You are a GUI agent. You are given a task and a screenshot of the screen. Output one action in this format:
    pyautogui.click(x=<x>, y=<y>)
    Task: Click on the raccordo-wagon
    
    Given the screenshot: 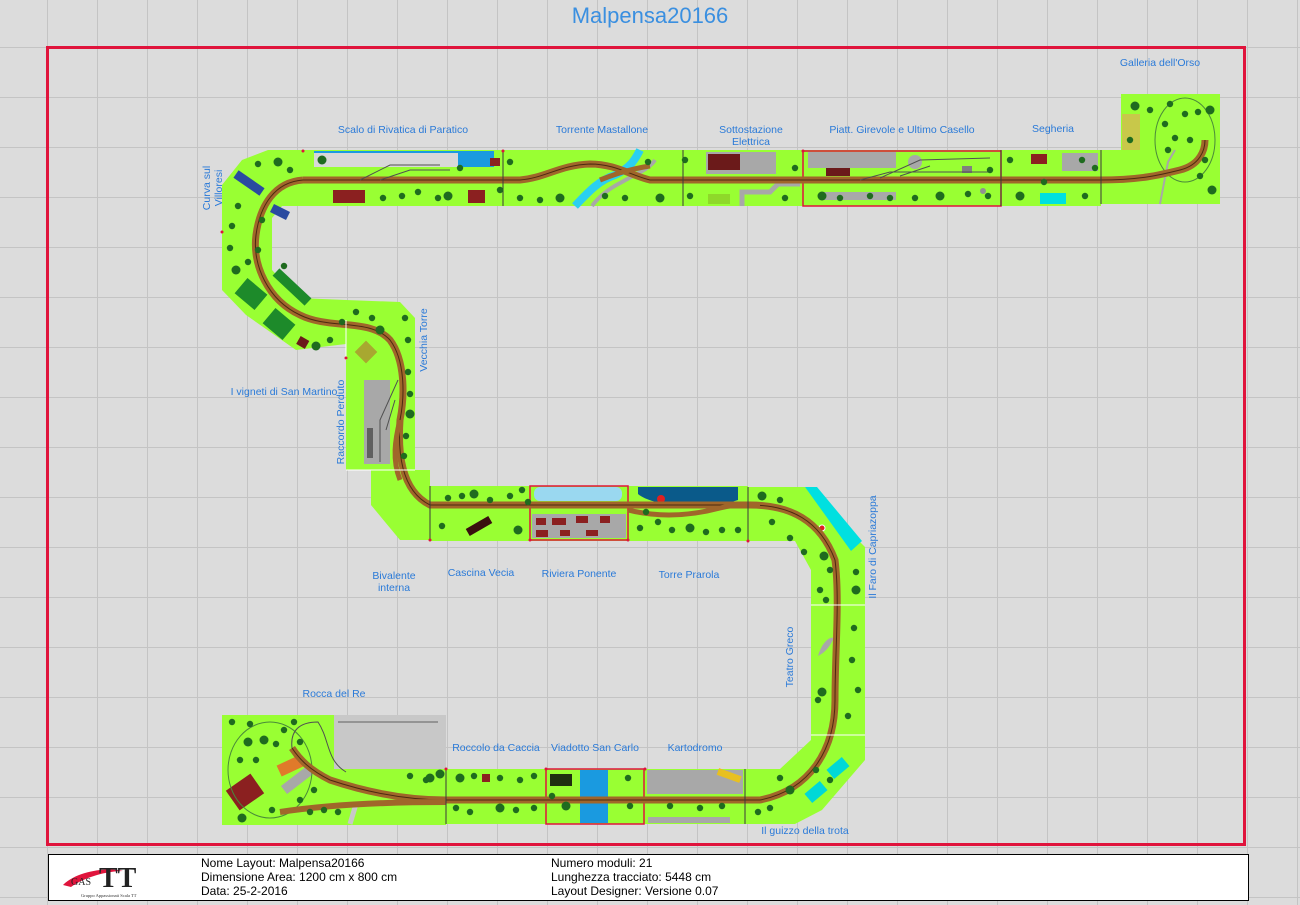 What is the action you would take?
    pyautogui.click(x=370, y=443)
    